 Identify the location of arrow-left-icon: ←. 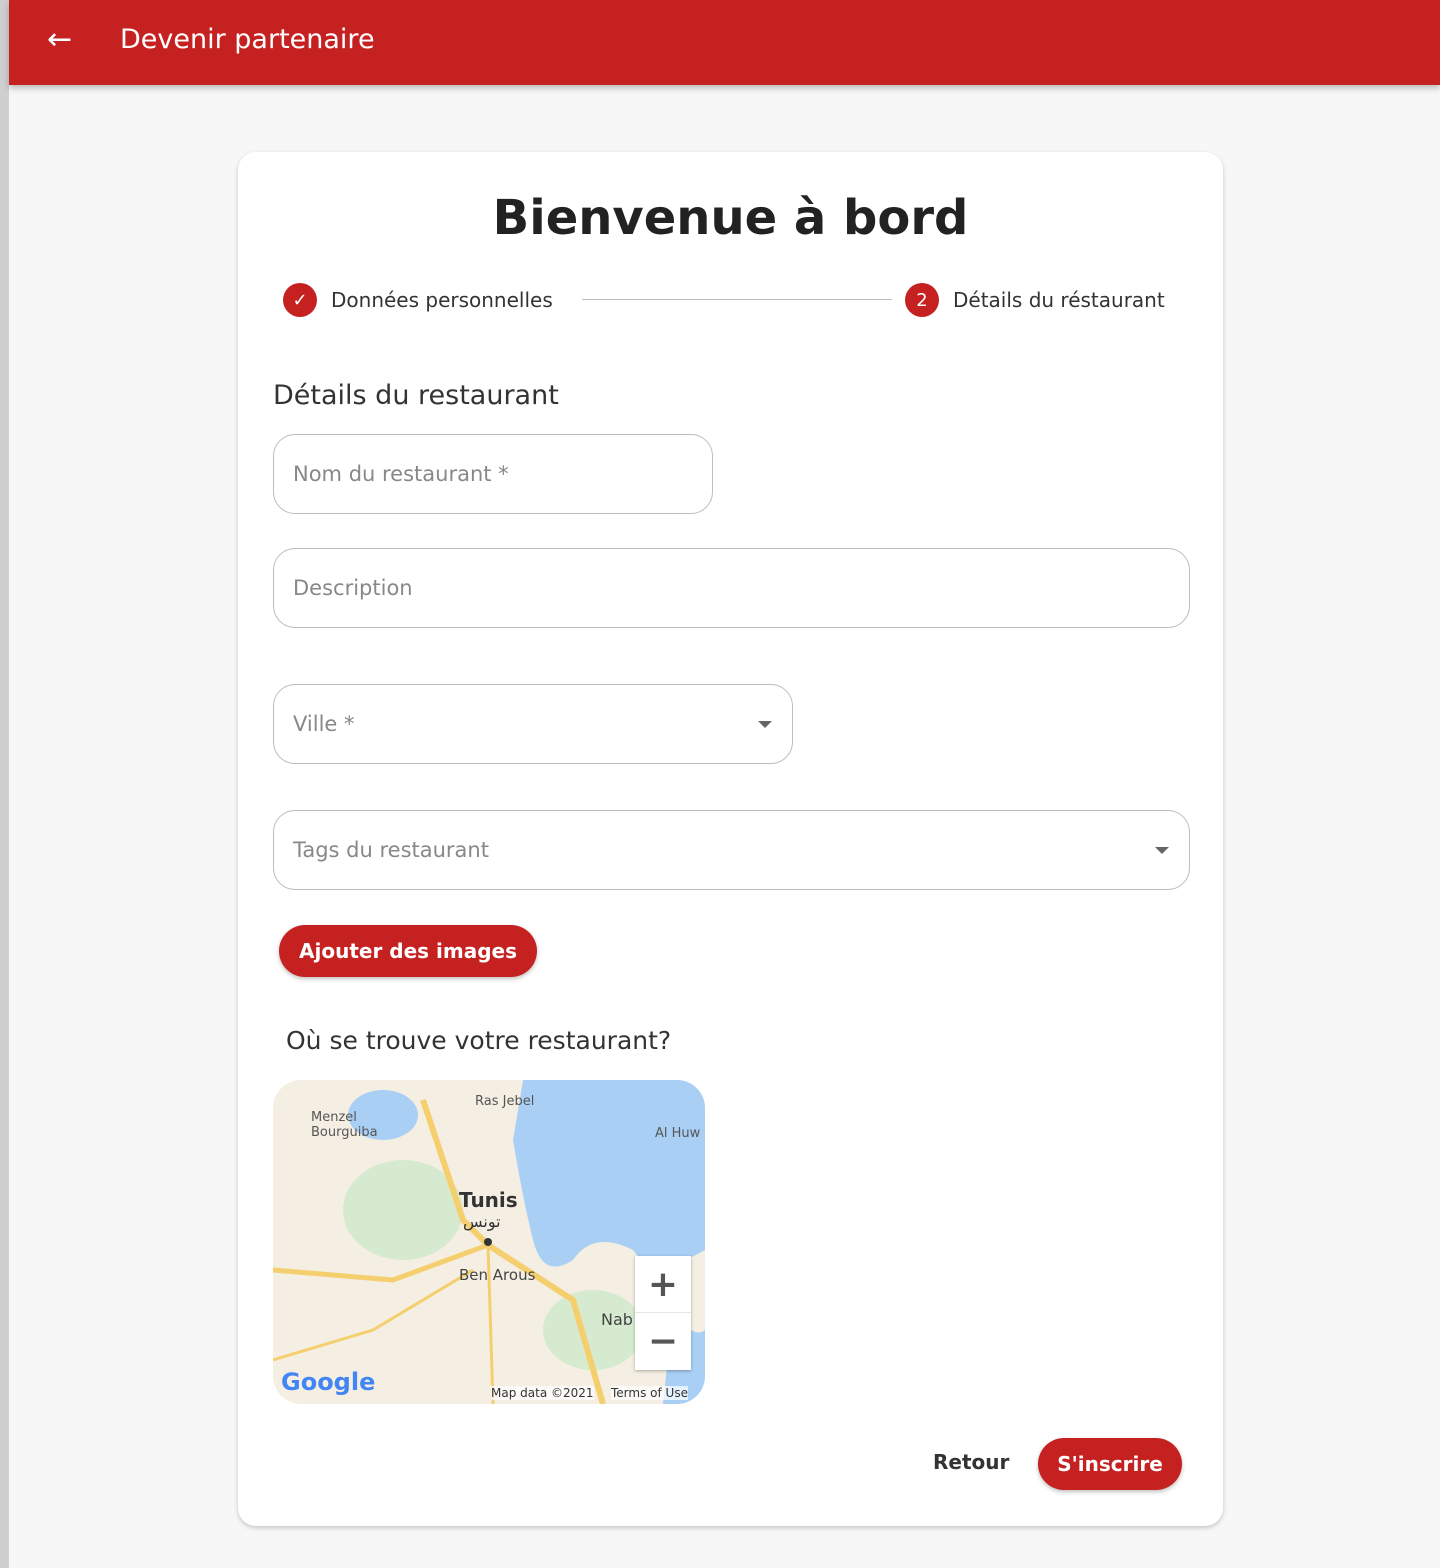
(62, 40).